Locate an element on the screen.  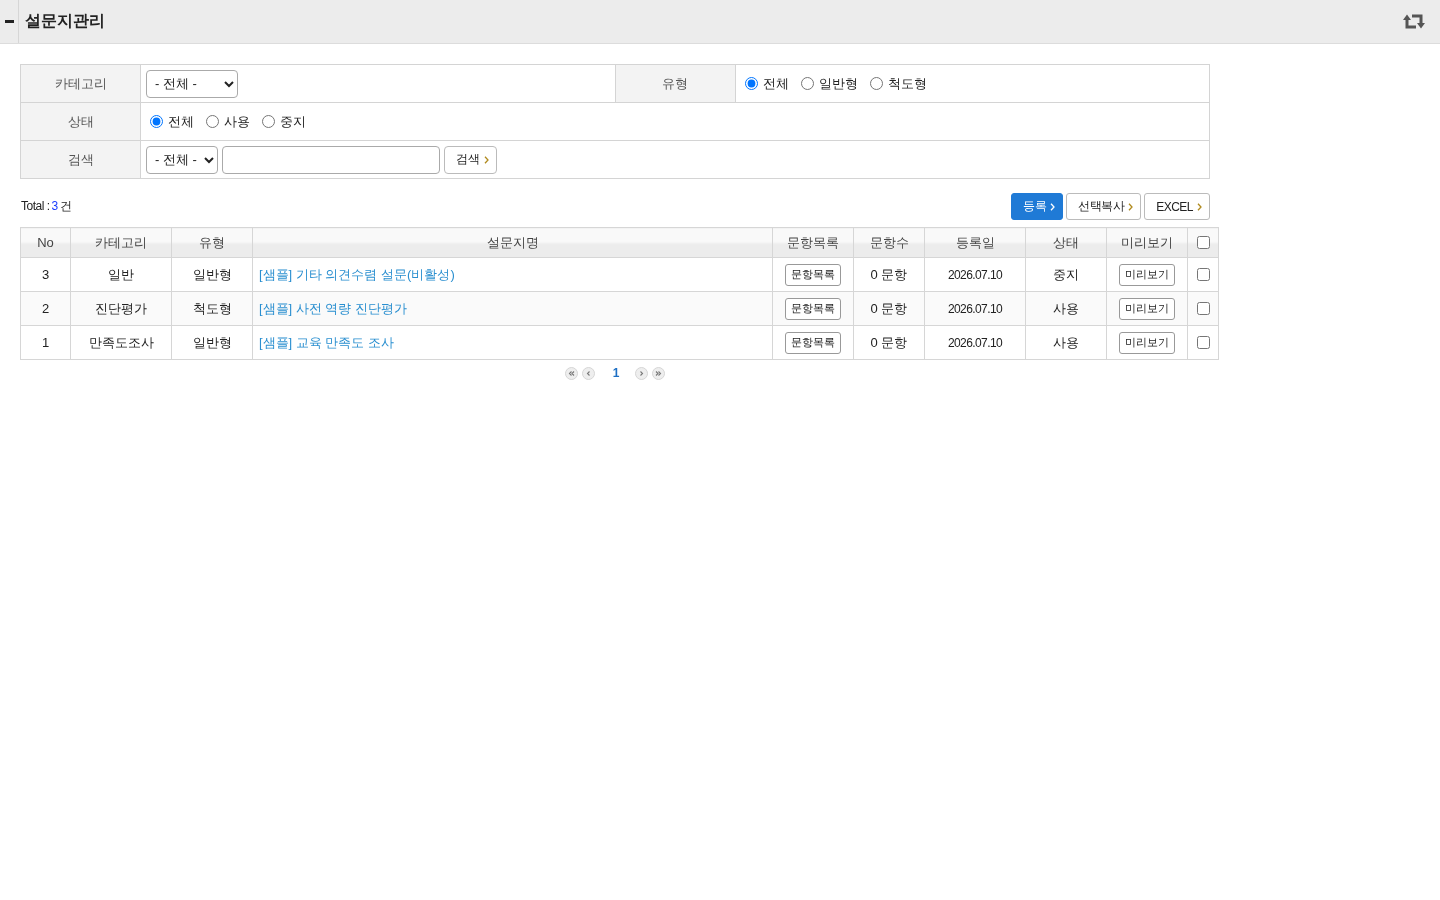
column-header: 상태 is located at coordinates (1066, 242).